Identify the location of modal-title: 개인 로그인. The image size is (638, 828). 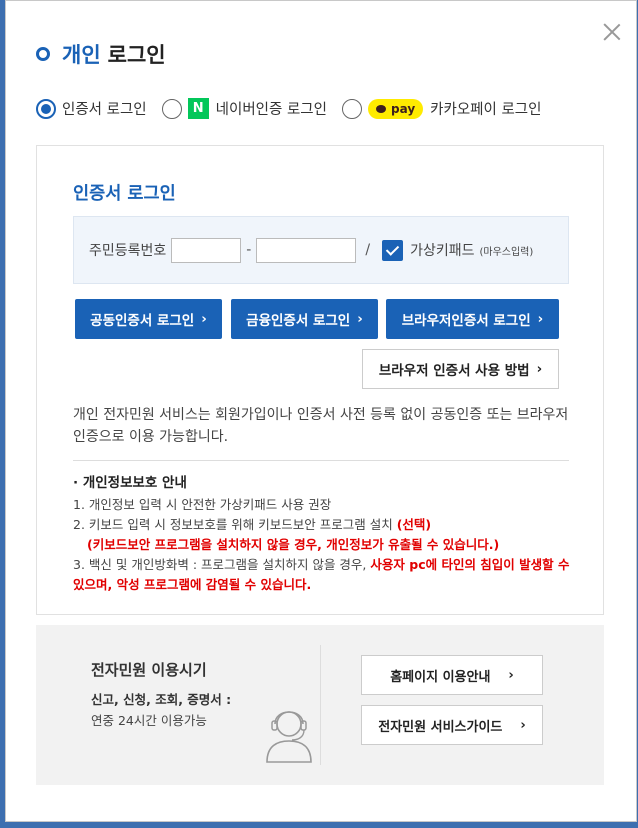
(101, 54).